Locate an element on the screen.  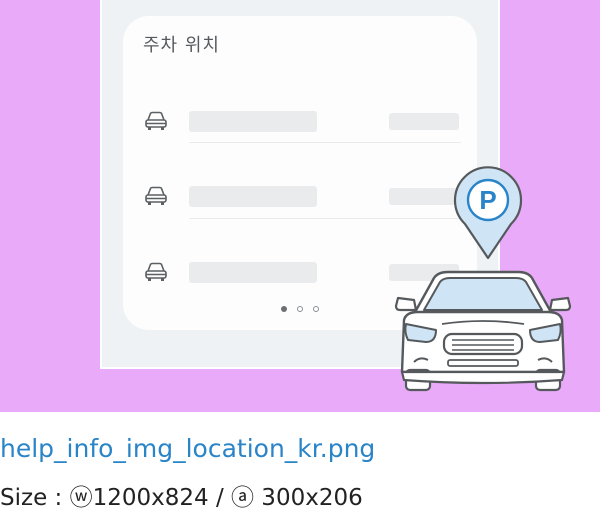
pagination-dots is located at coordinates (303, 311).